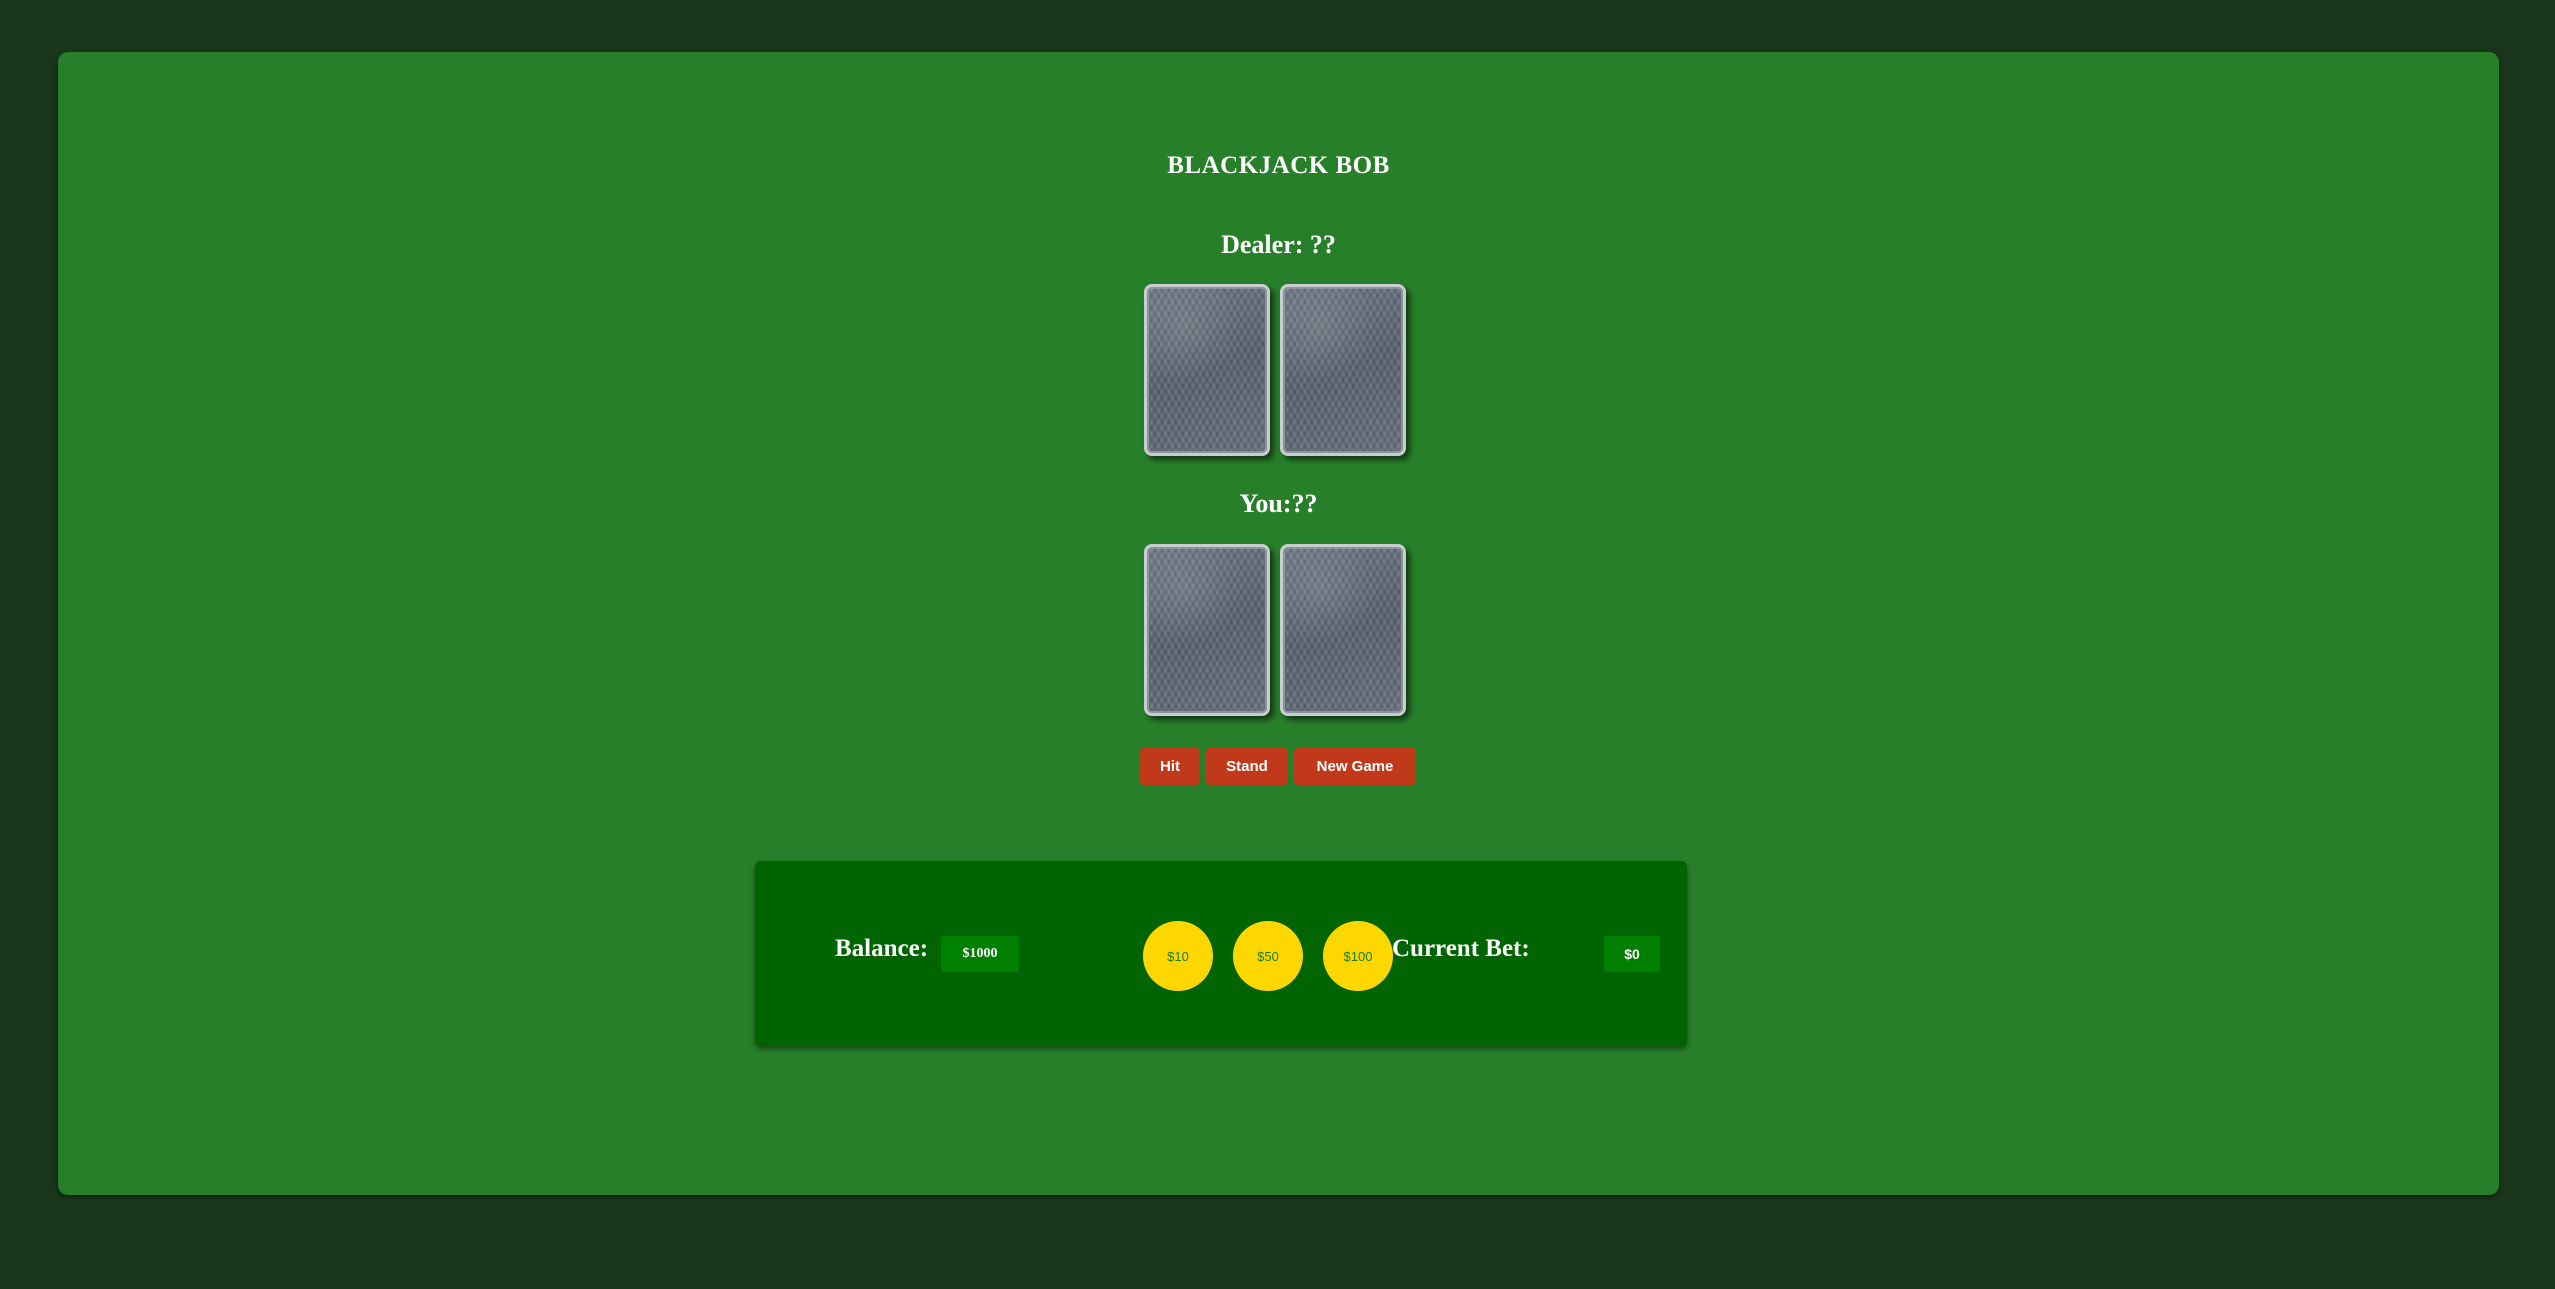  I want to click on chip-50-button: $50, so click(1268, 956).